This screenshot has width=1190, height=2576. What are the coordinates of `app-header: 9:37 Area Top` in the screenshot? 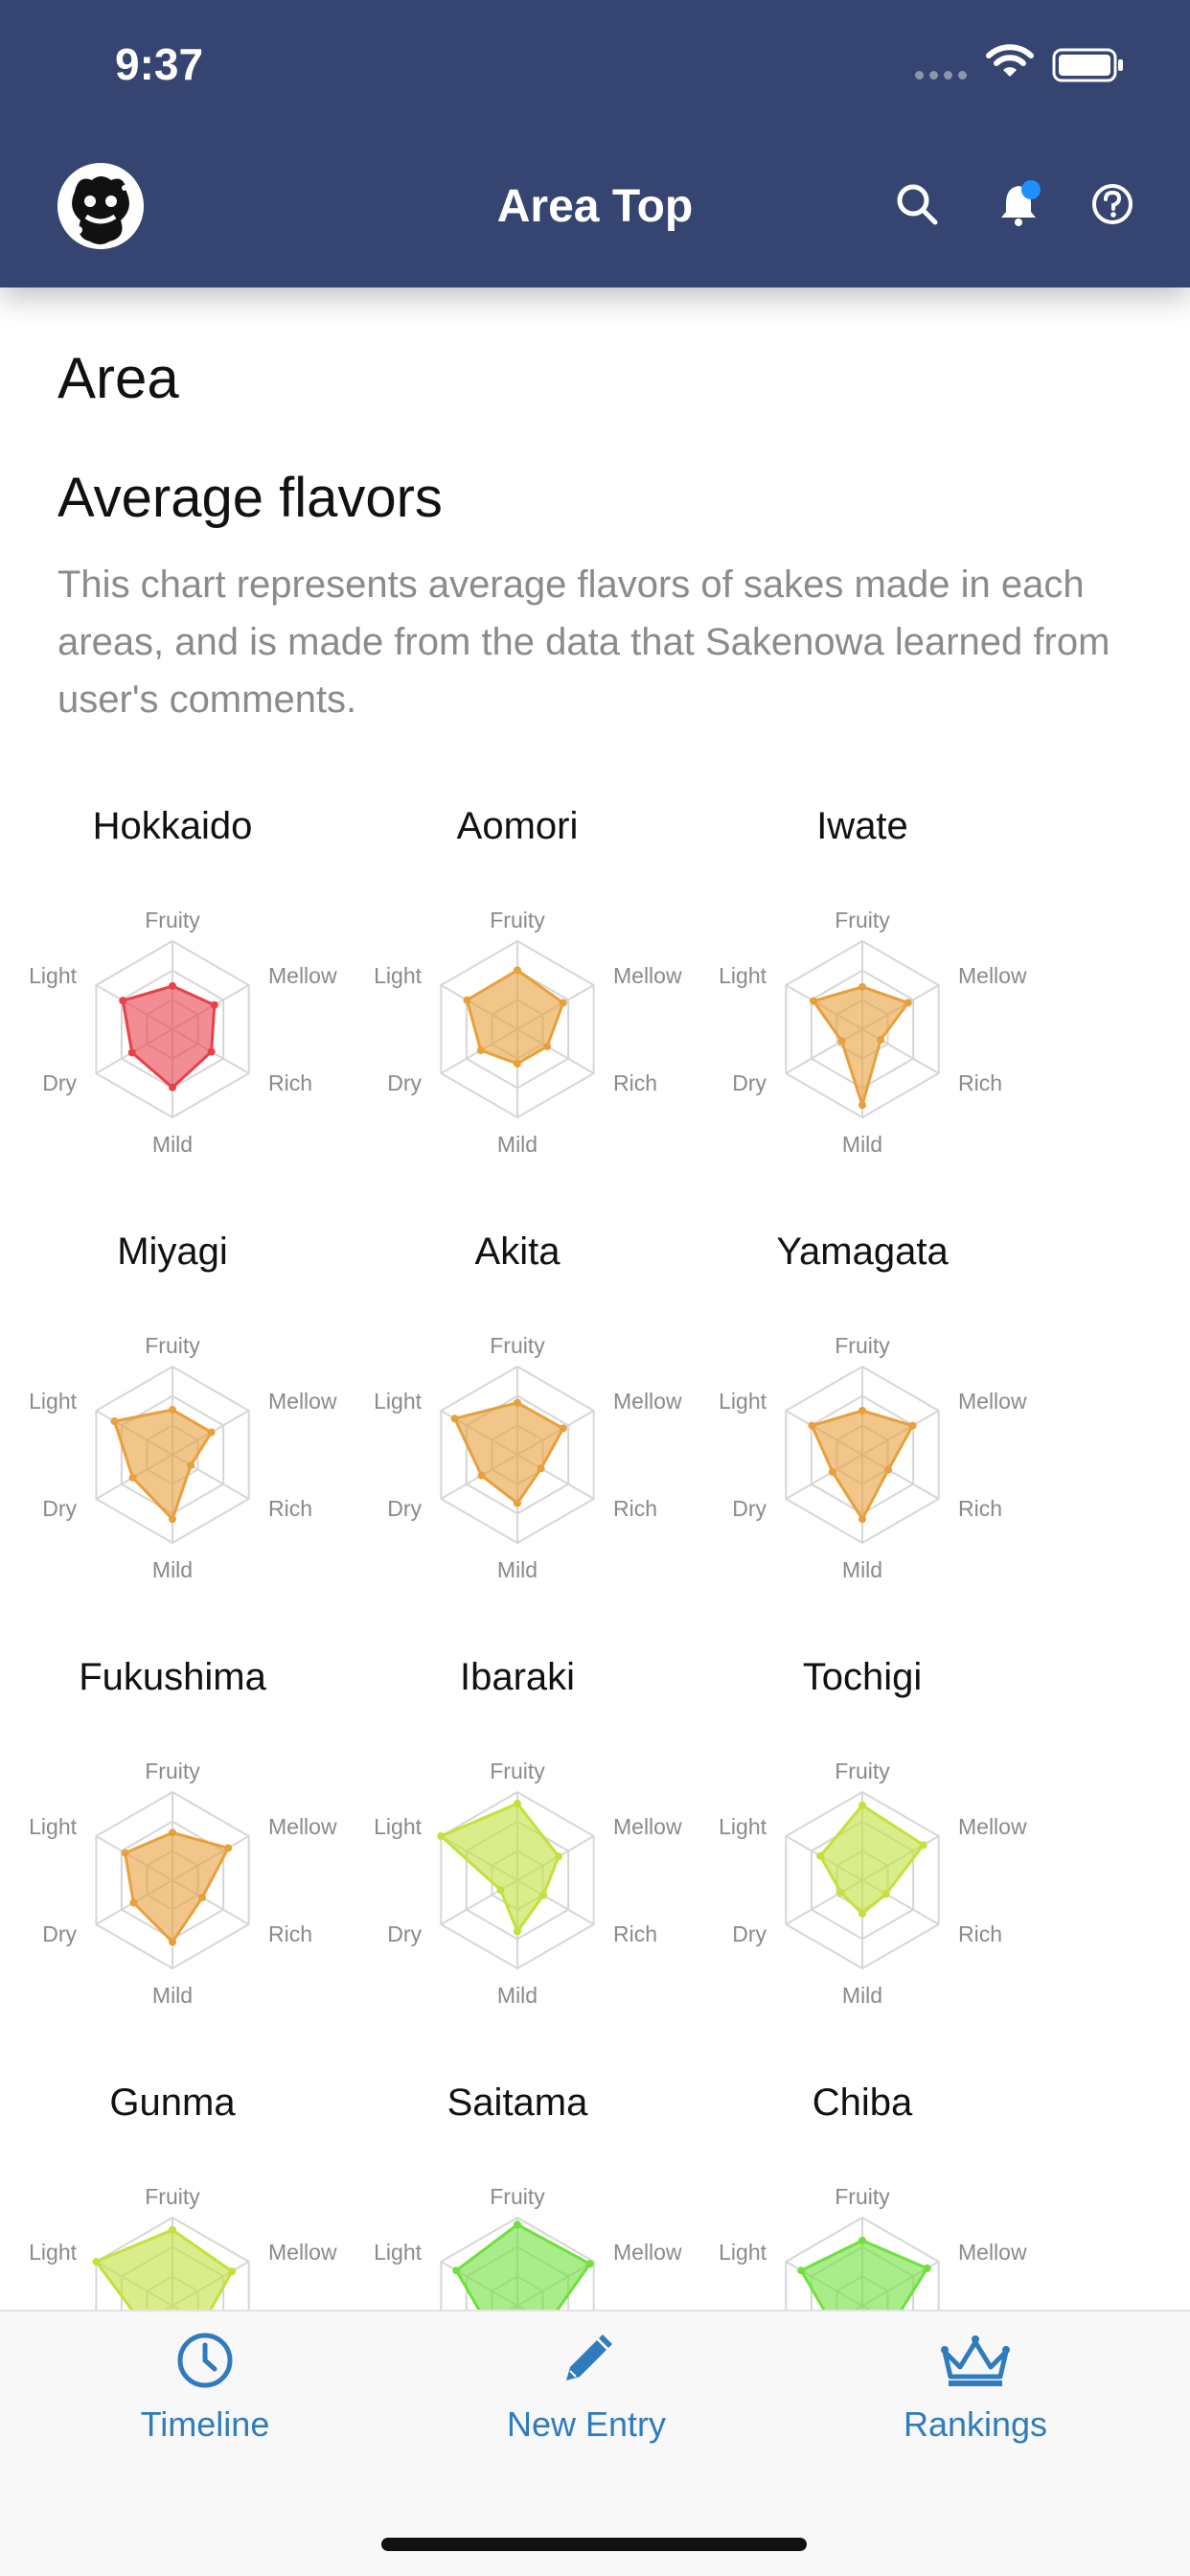 It's located at (595, 144).